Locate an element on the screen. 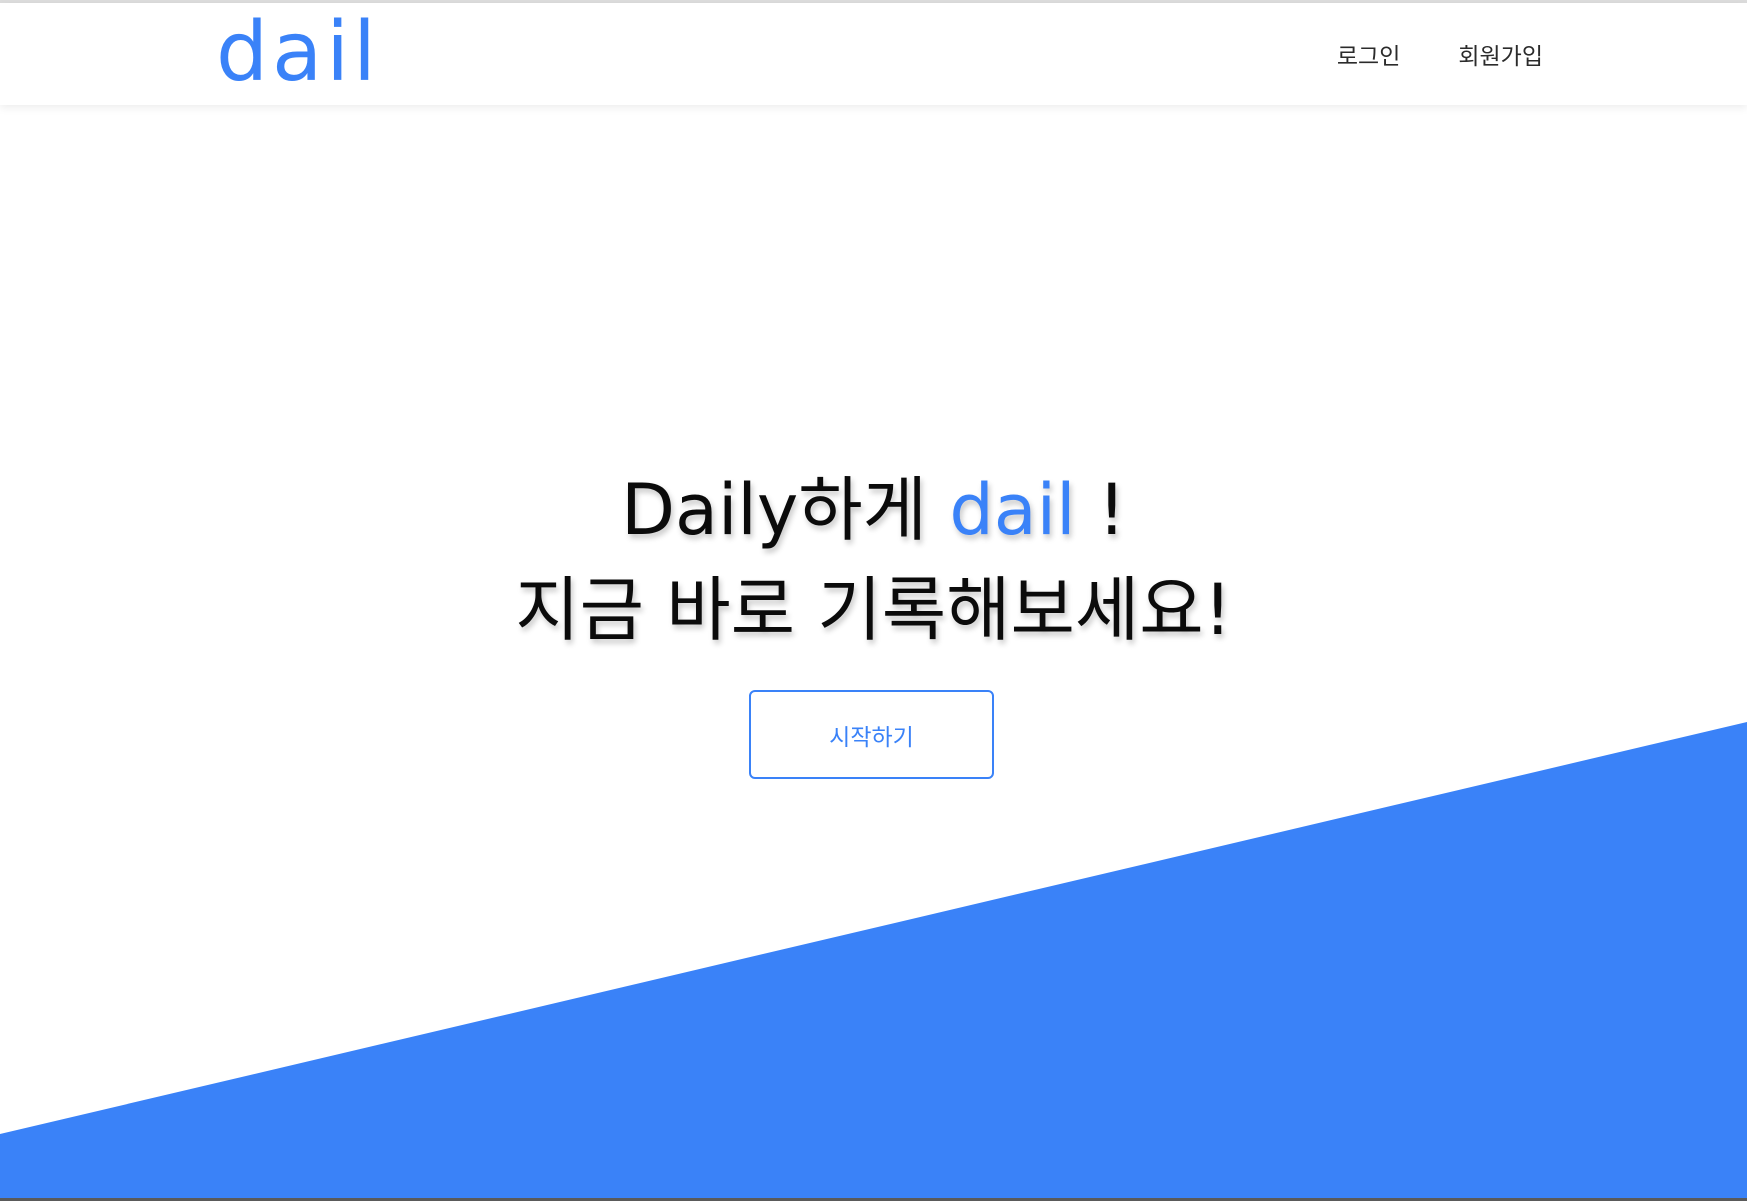  cta-container: 시작하기 is located at coordinates (871, 734).